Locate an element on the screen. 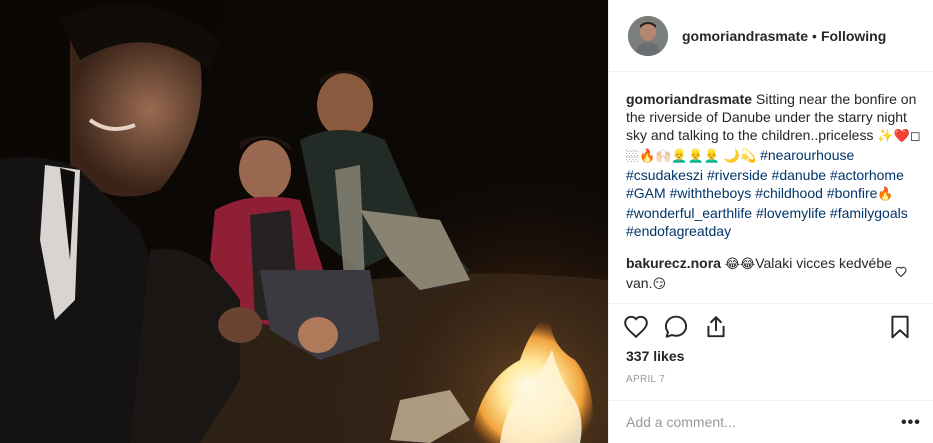 The image size is (933, 443). hashtag-link: #familygoals is located at coordinates (869, 213).